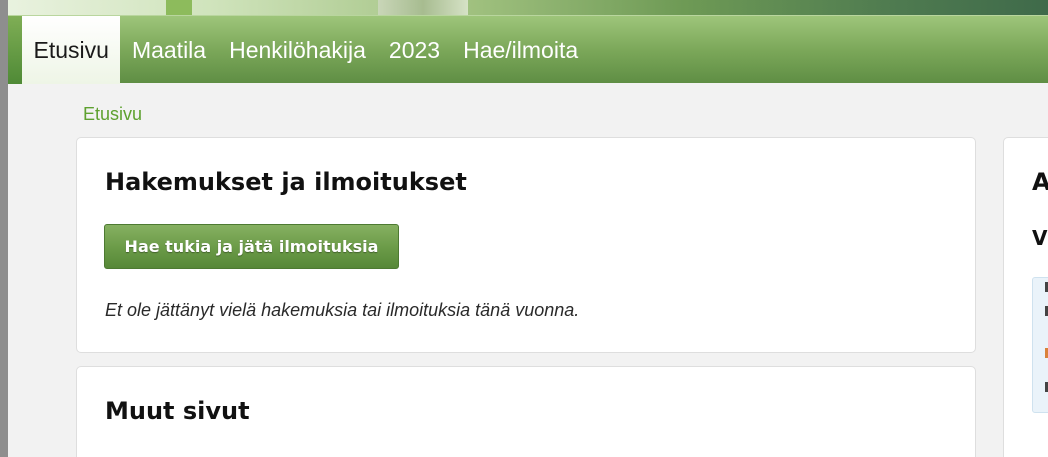 The image size is (1048, 457). Describe the element at coordinates (177, 411) in the screenshot. I see `other-pages-title: Muut sivut` at that location.